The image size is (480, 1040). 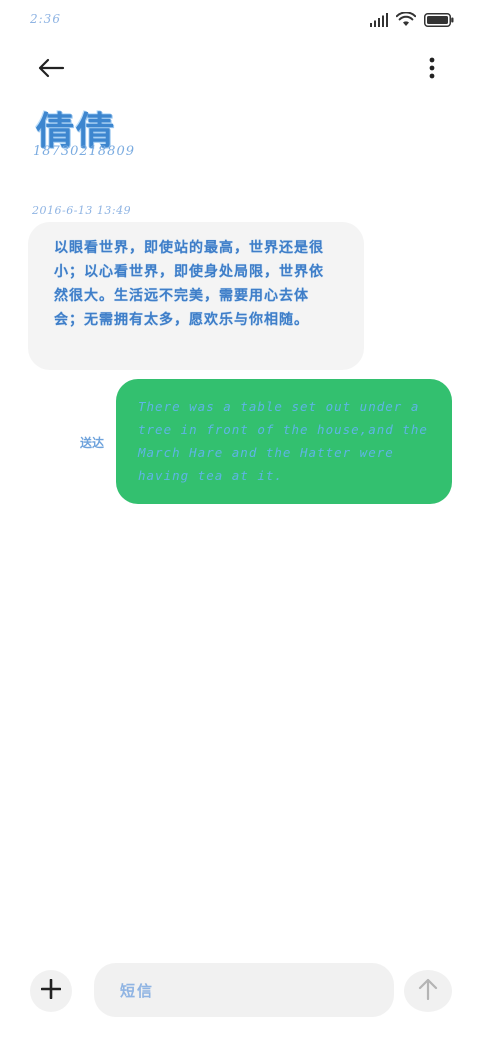 I want to click on more-vertical-icon, so click(x=432, y=70).